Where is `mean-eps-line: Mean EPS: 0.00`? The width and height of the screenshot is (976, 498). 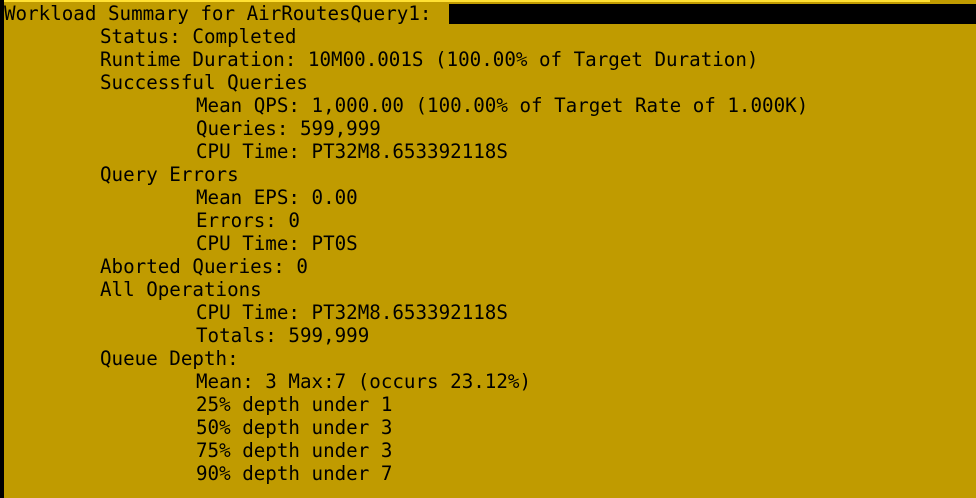 mean-eps-line: Mean EPS: 0.00 is located at coordinates (277, 197).